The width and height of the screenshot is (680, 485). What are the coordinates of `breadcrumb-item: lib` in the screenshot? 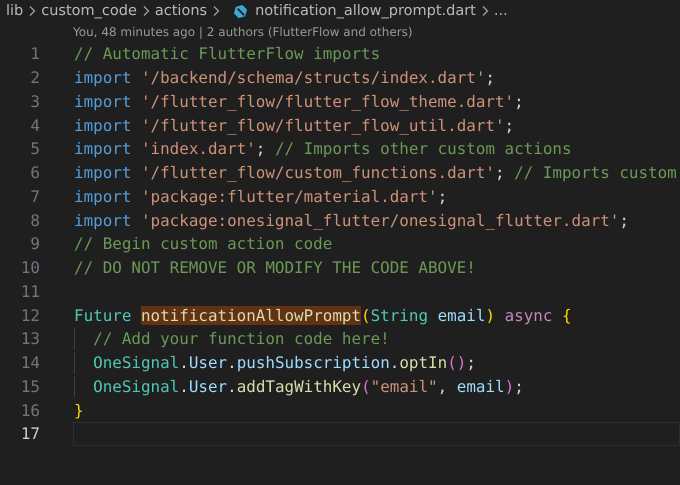 It's located at (15, 11).